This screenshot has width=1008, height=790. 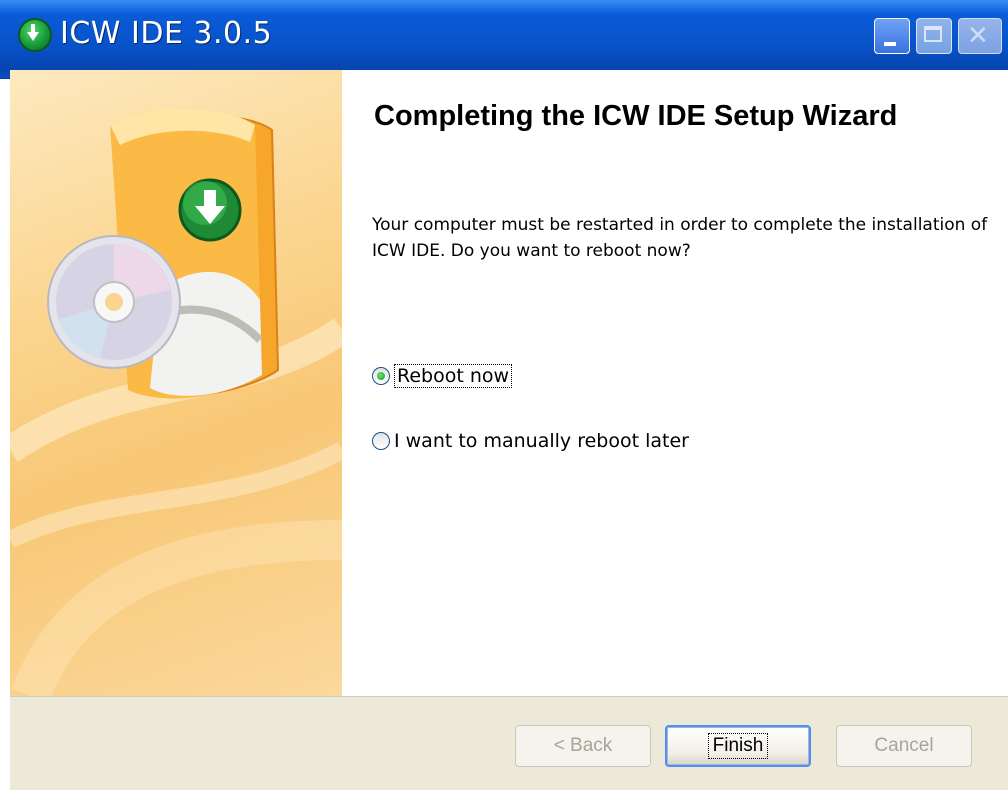 I want to click on download-arrow-icon, so click(x=35, y=35).